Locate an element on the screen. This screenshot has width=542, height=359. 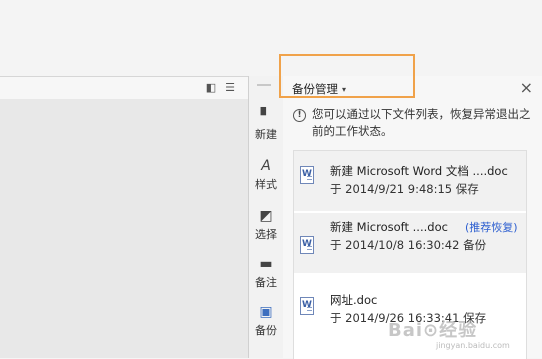
file-date: 于 2014/10/8 16:30:42 备份 is located at coordinates (408, 245).